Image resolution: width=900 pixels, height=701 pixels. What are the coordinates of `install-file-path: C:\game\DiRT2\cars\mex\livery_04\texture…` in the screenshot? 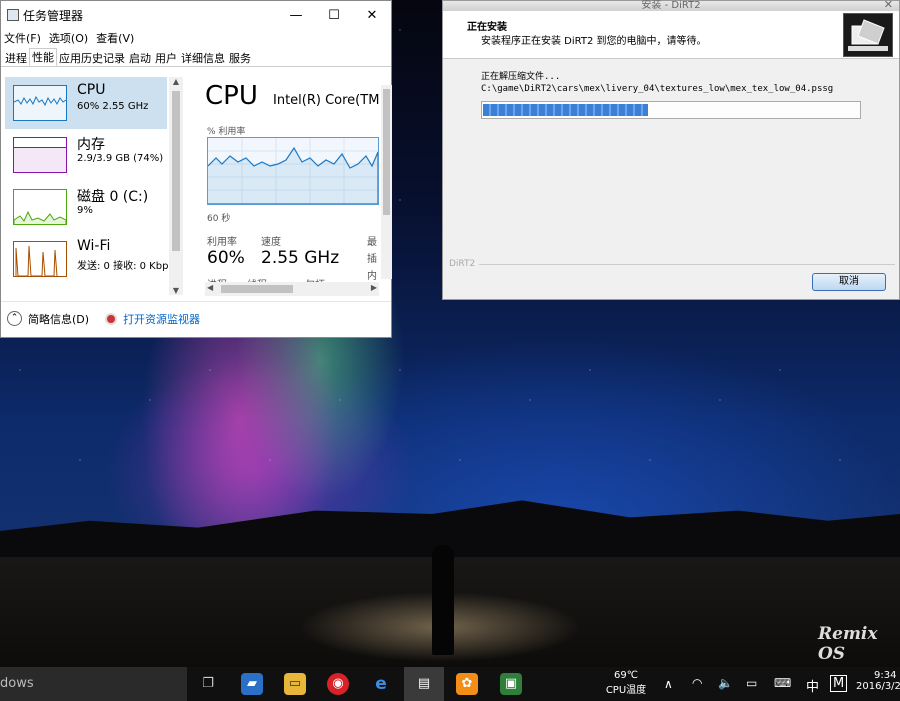 It's located at (657, 89).